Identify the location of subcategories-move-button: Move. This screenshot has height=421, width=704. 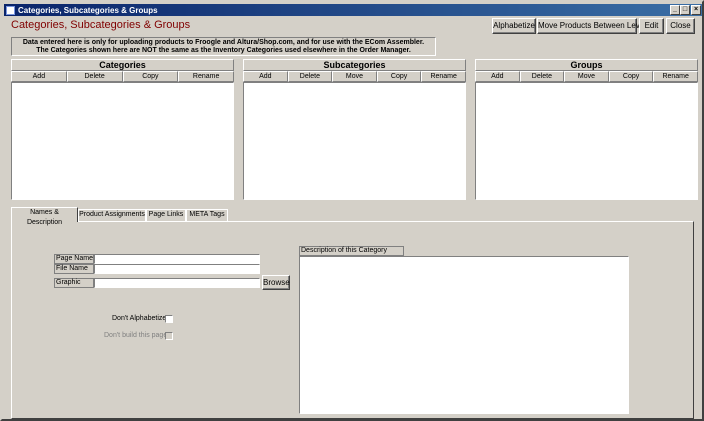
(354, 76).